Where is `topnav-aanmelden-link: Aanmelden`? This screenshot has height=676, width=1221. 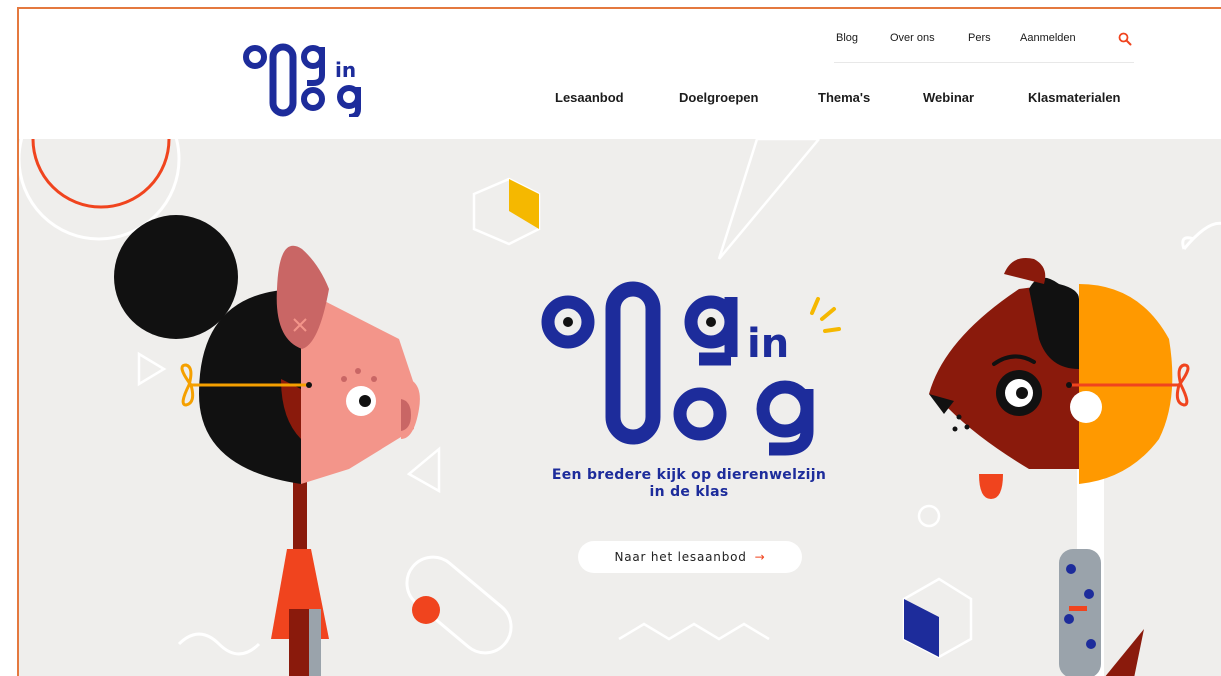 topnav-aanmelden-link: Aanmelden is located at coordinates (1048, 38).